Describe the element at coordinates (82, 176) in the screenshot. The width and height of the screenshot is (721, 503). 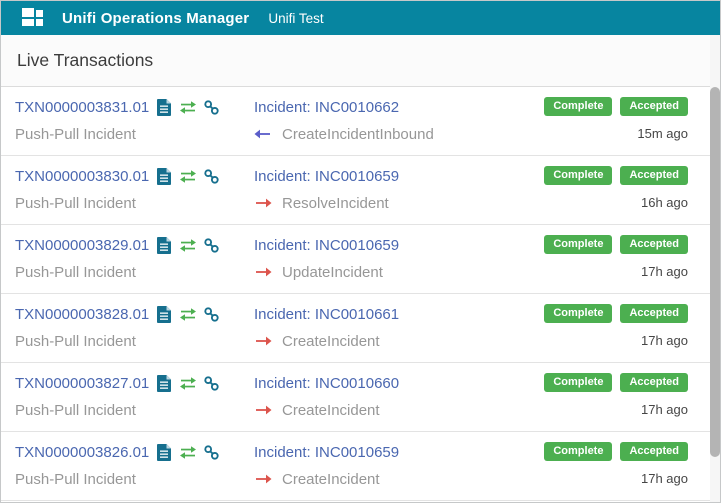
I see `transaction-id-link: TXN0000003830.01` at that location.